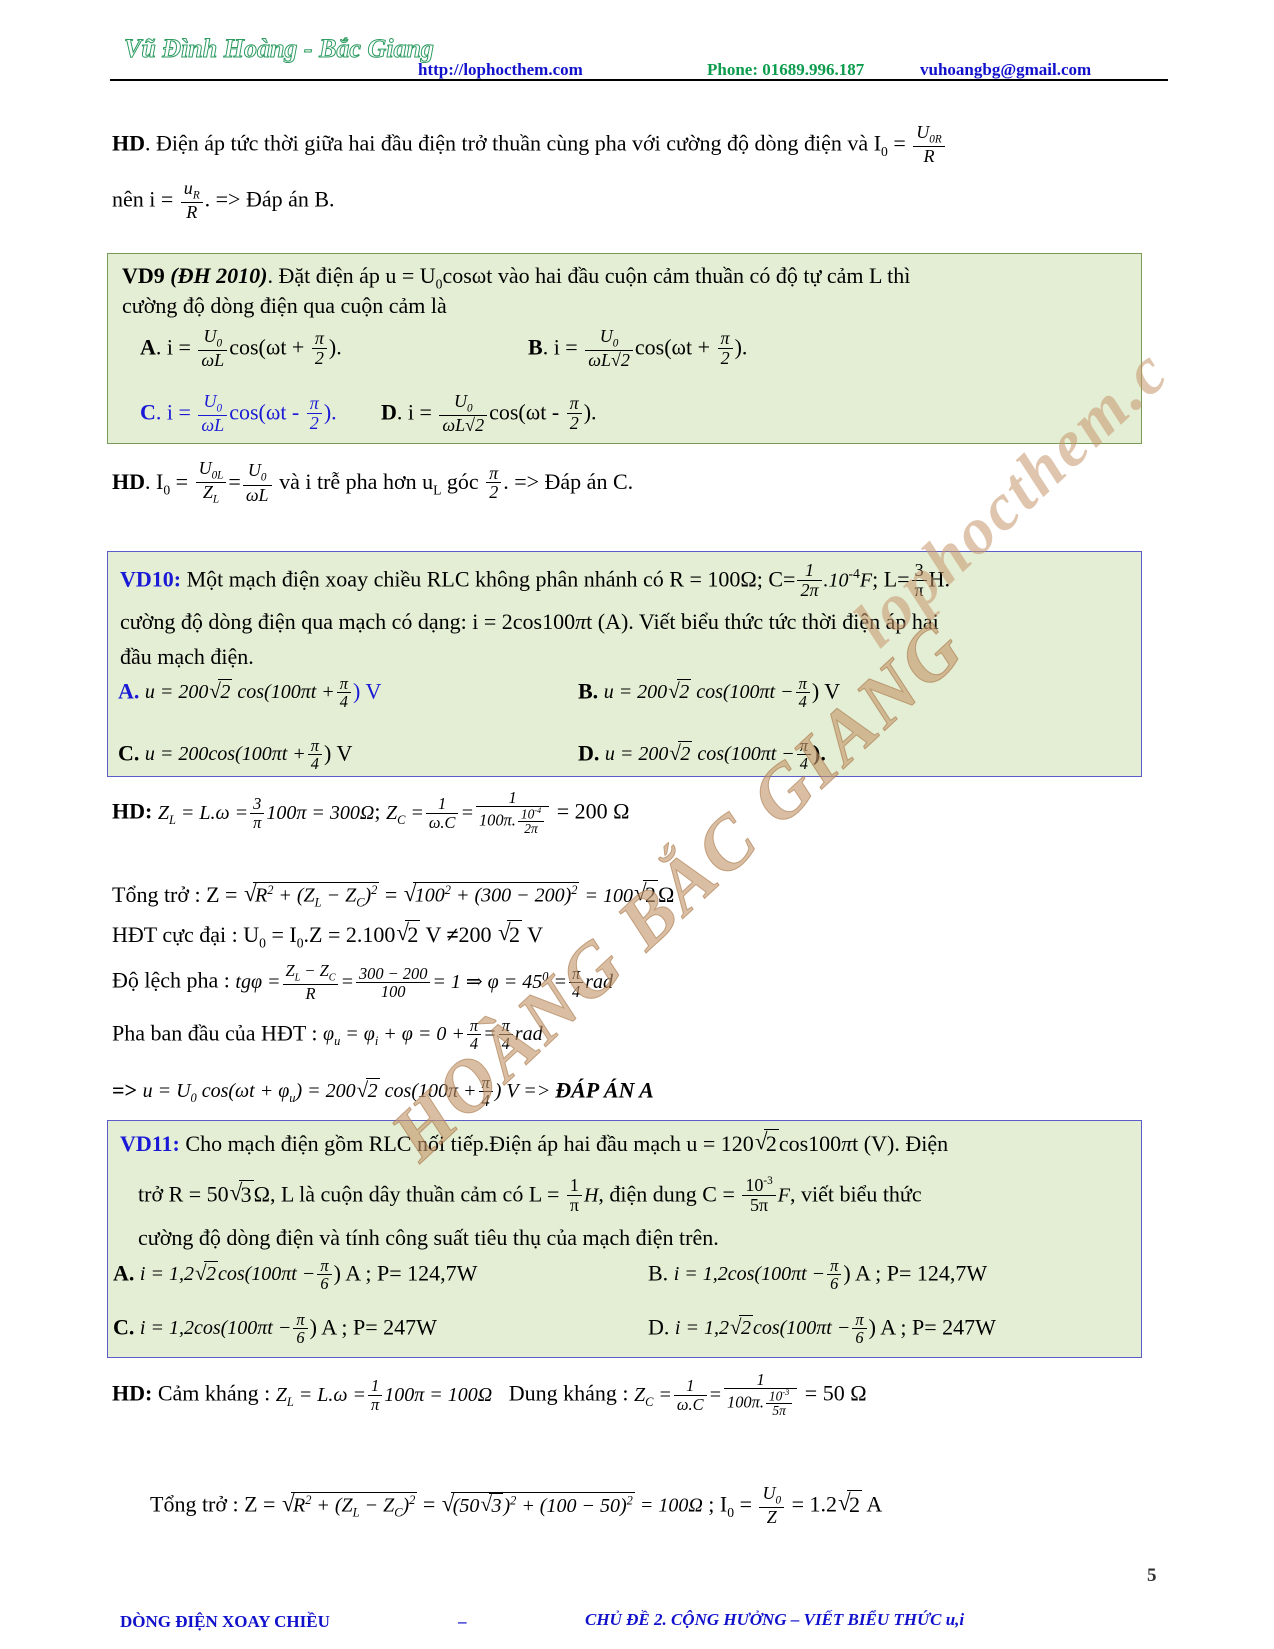  Describe the element at coordinates (500, 70) in the screenshot. I see `website-link: http://lophocthem.com` at that location.